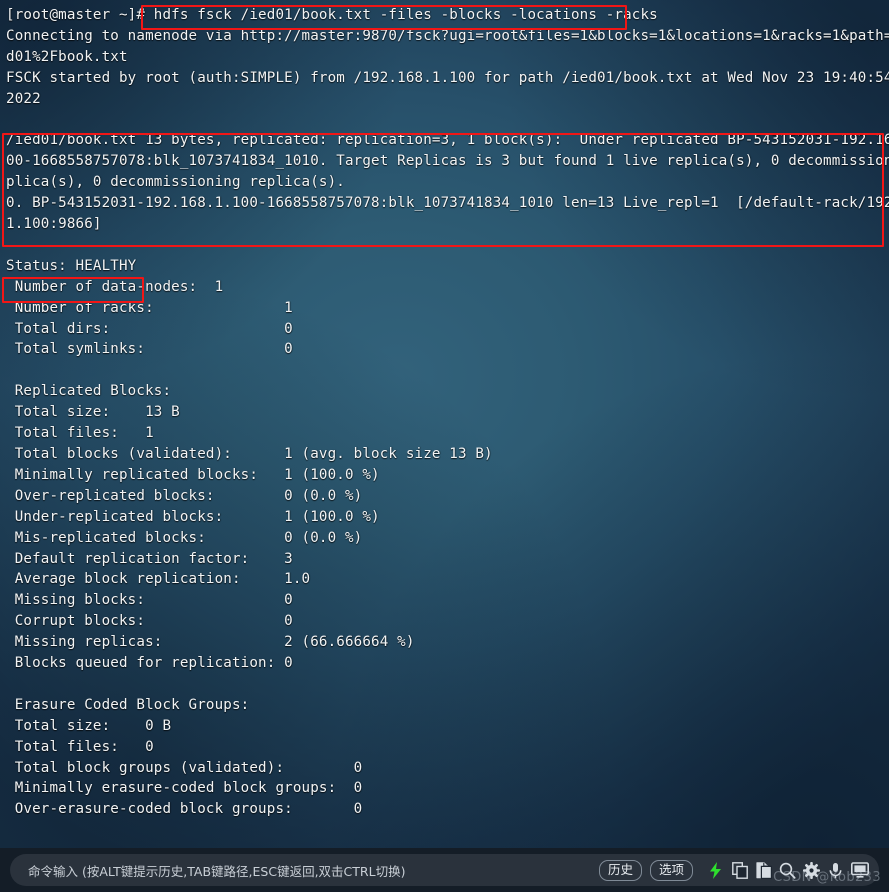  Describe the element at coordinates (210, 642) in the screenshot. I see `terminal-line: Missing replicas: 2 (66.666664 %)` at that location.